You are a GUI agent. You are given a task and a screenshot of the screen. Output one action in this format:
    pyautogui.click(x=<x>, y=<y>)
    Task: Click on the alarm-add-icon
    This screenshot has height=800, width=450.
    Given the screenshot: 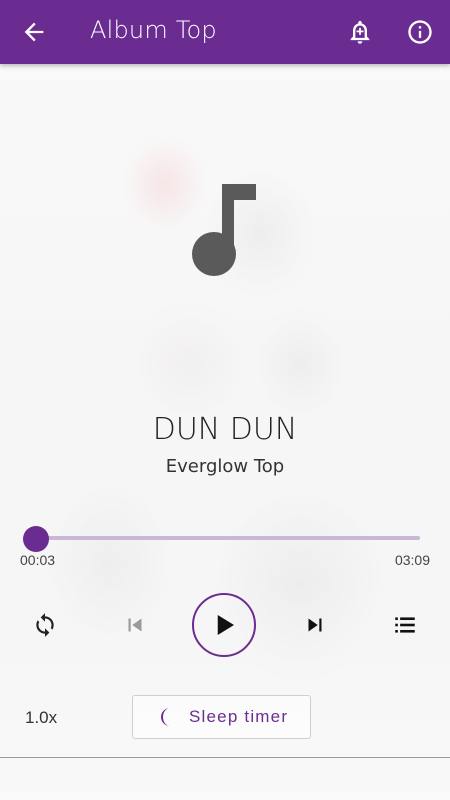 What is the action you would take?
    pyautogui.click(x=360, y=32)
    